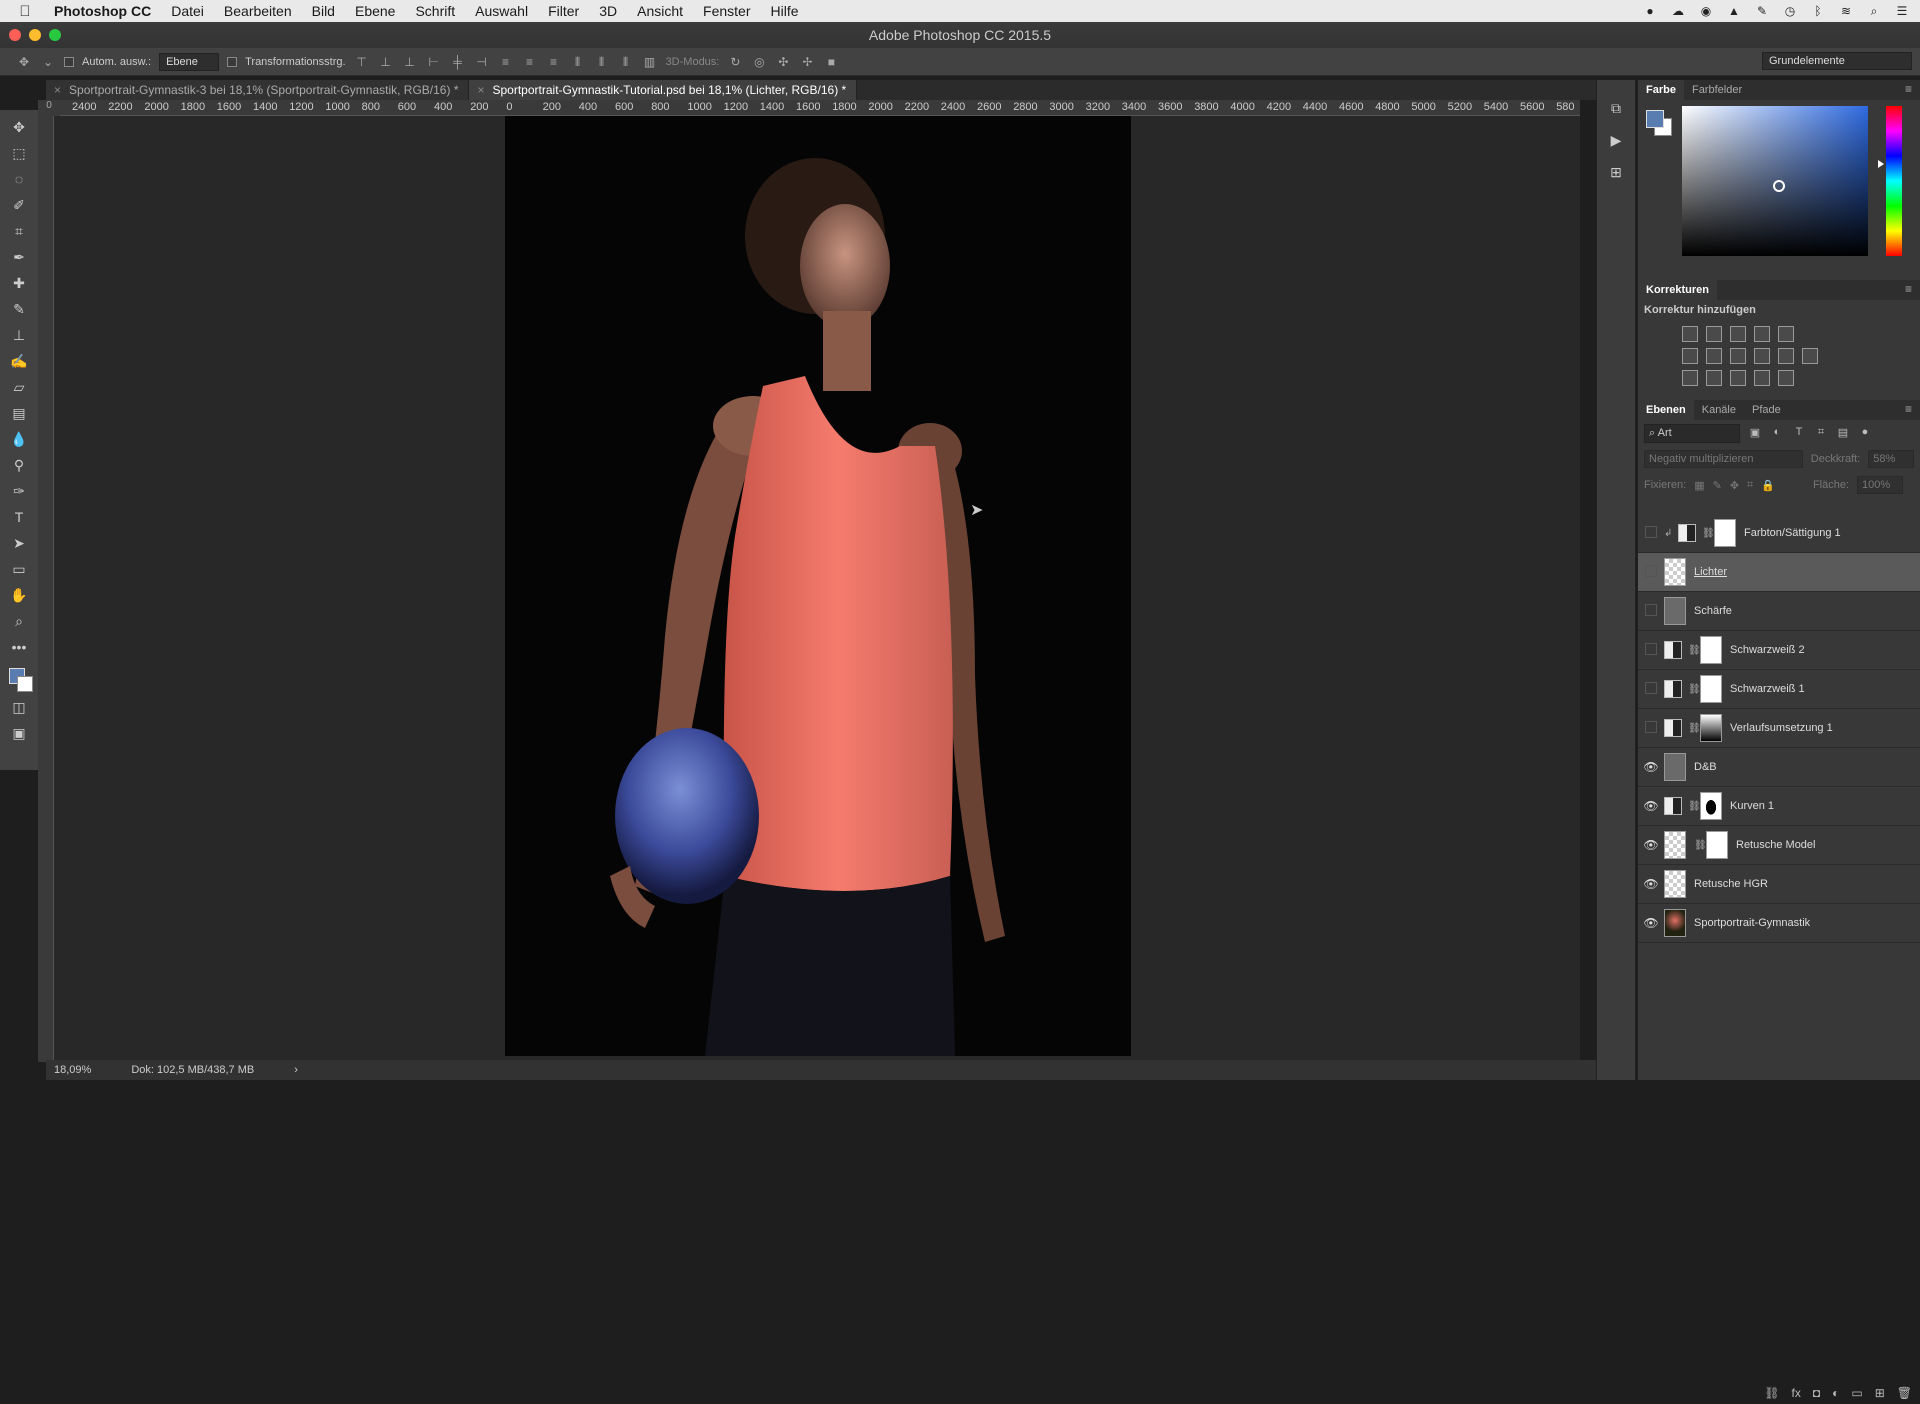  I want to click on tab-ebenen: Ebenen, so click(1666, 410).